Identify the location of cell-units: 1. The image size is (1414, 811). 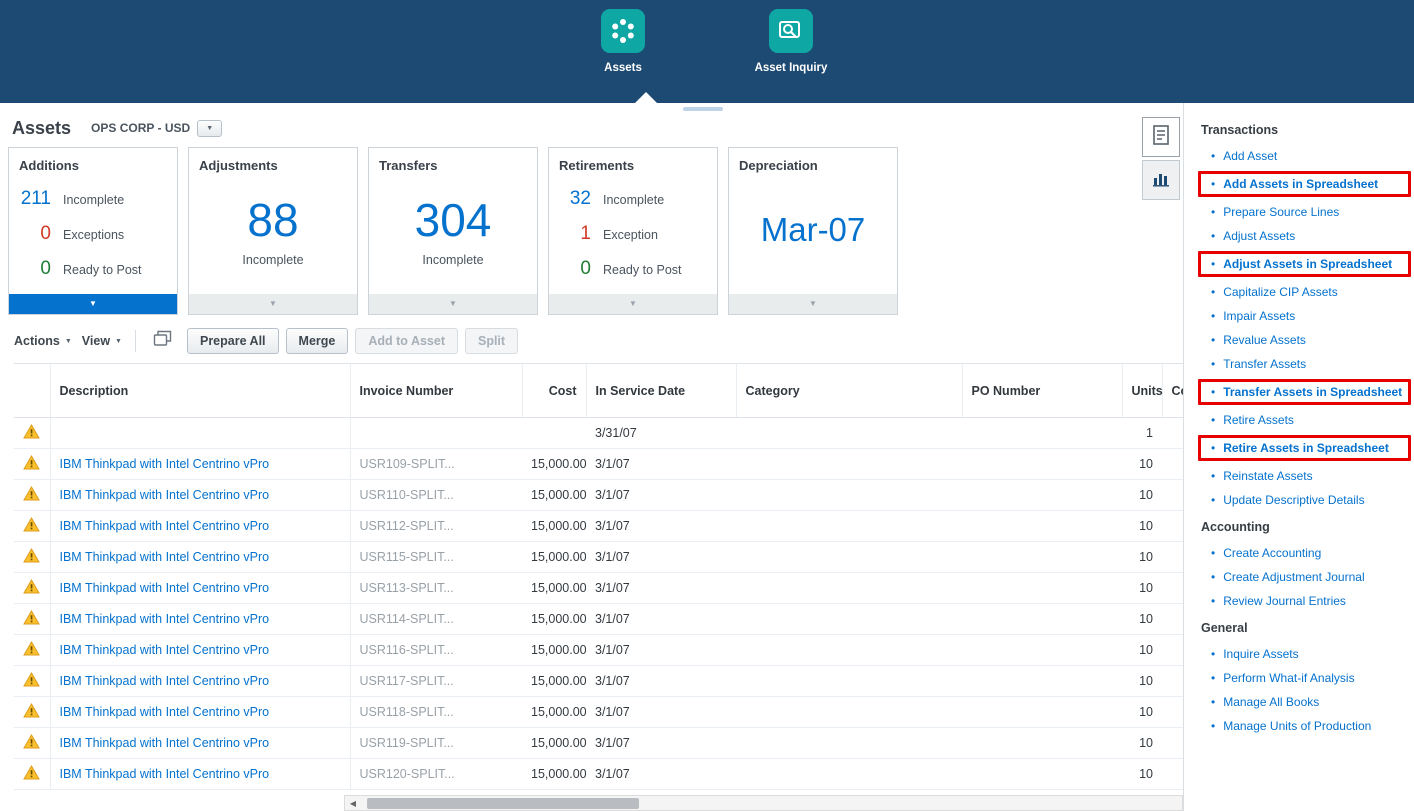
(1142, 433).